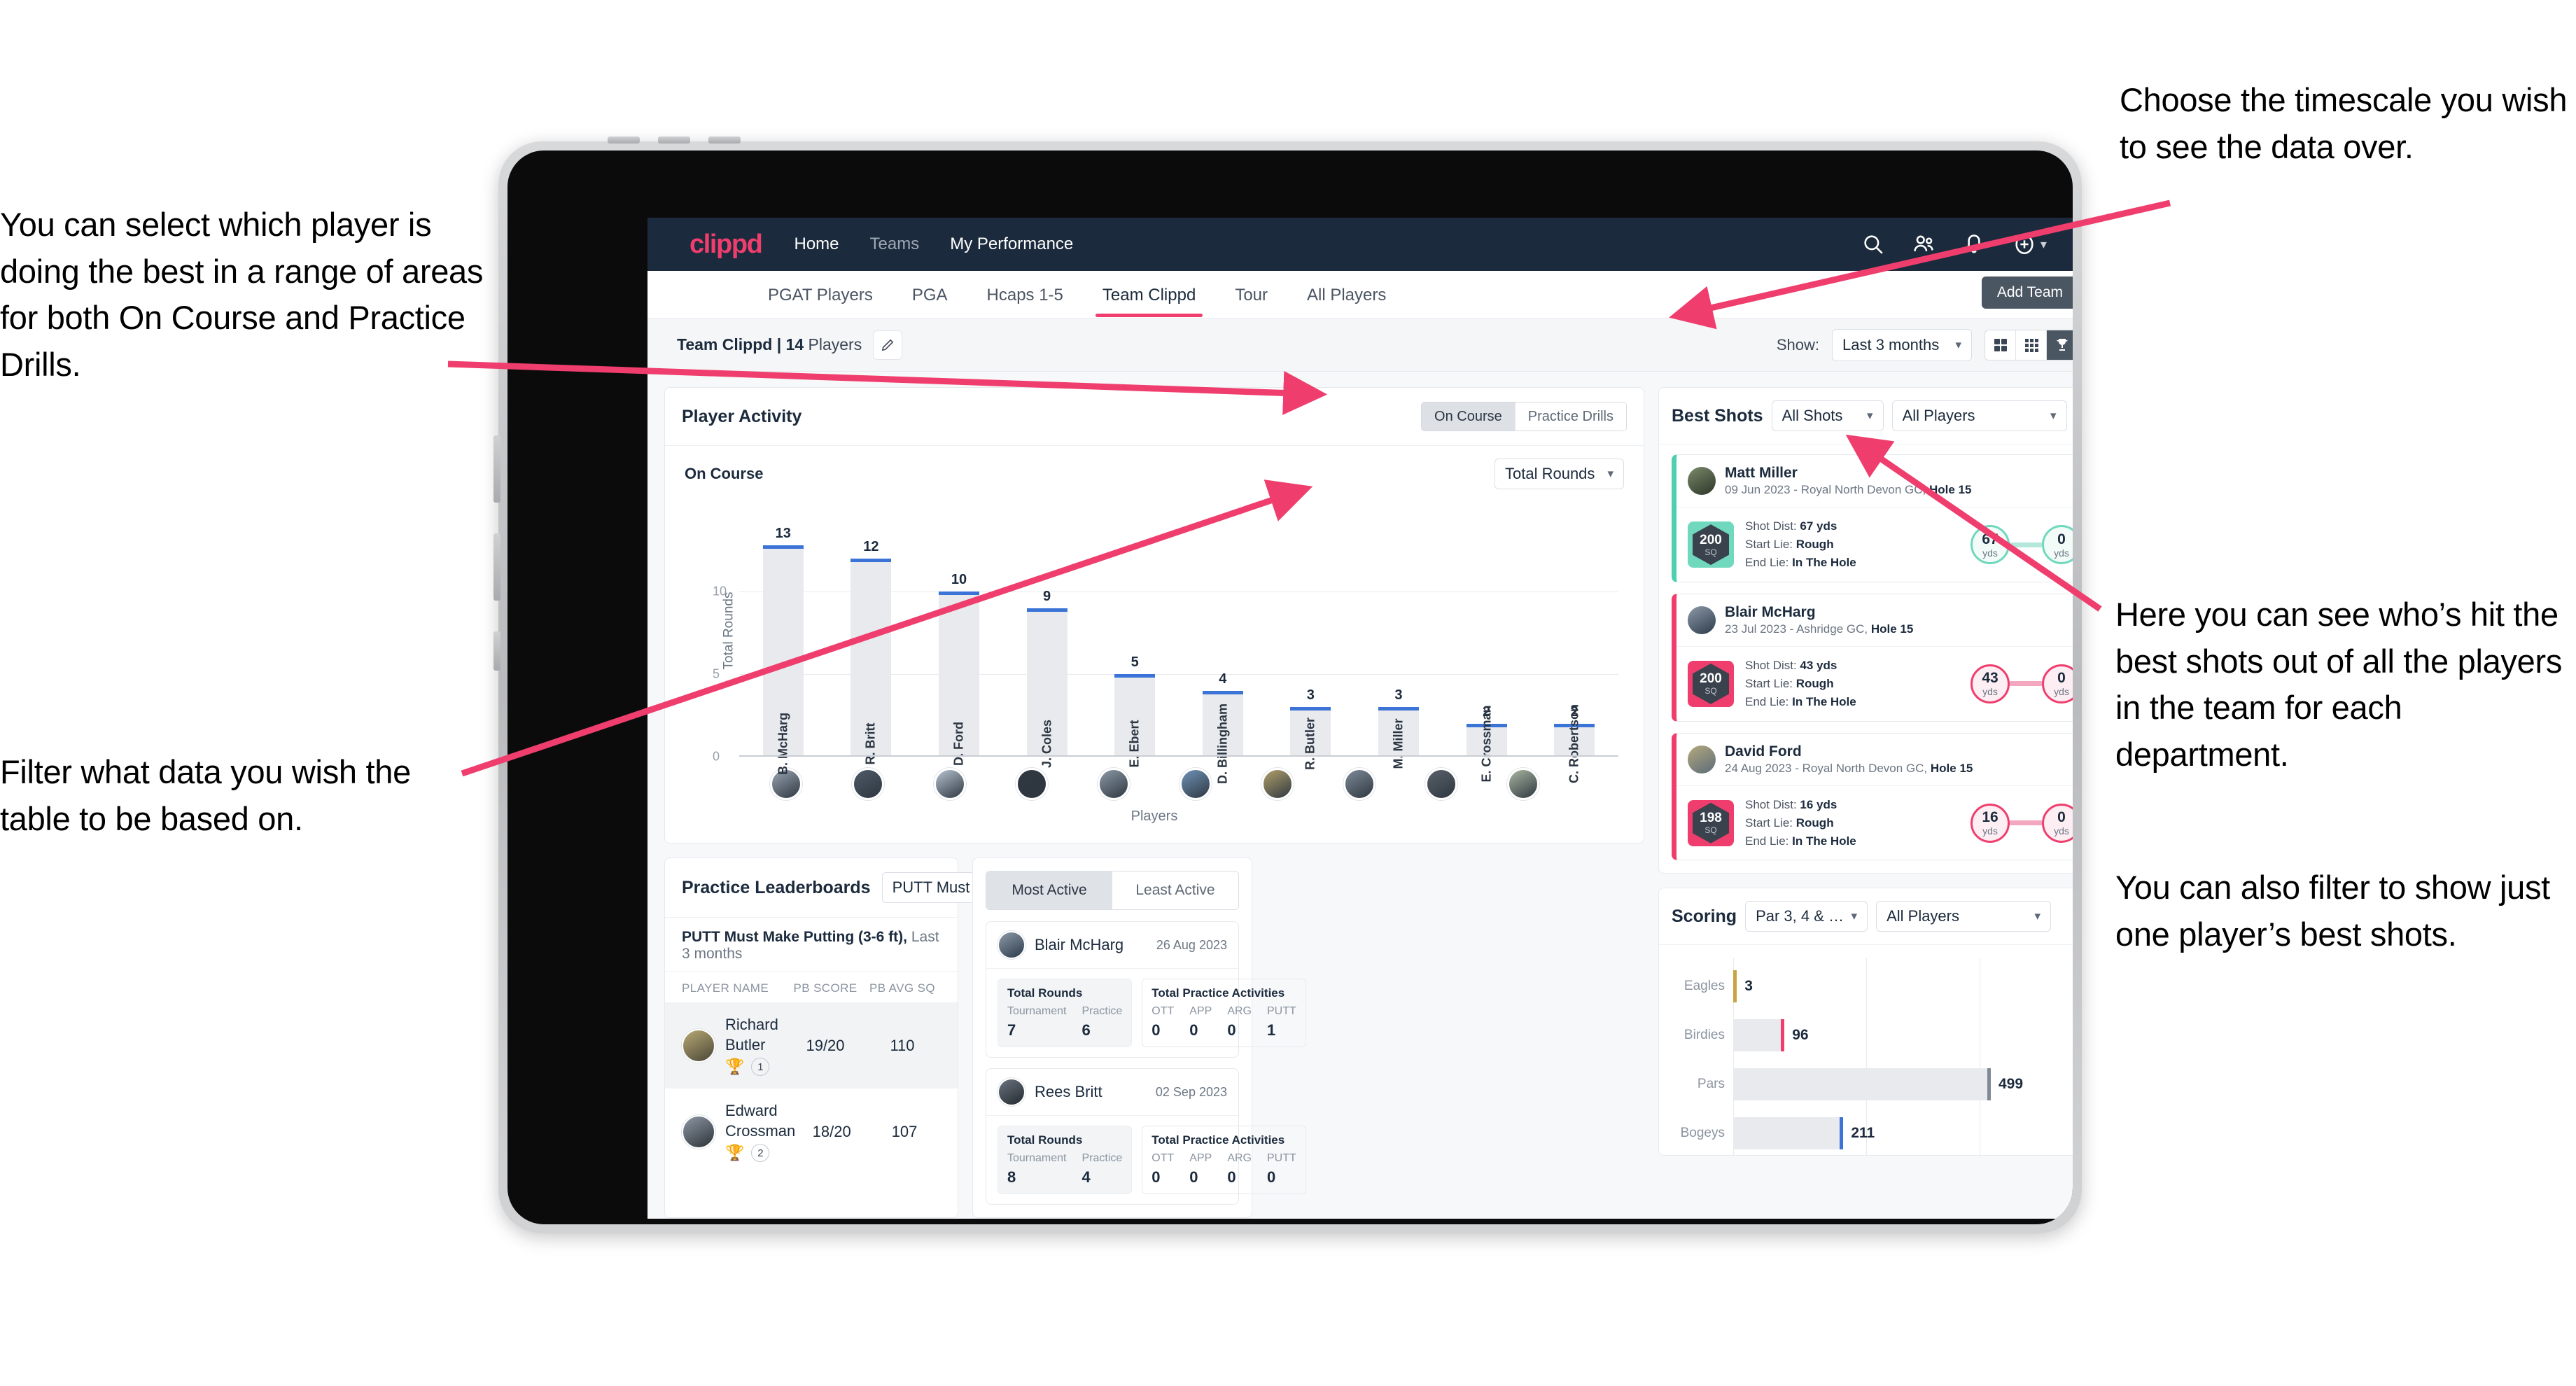  I want to click on segment-practice-drills: Practice Drills, so click(1570, 416).